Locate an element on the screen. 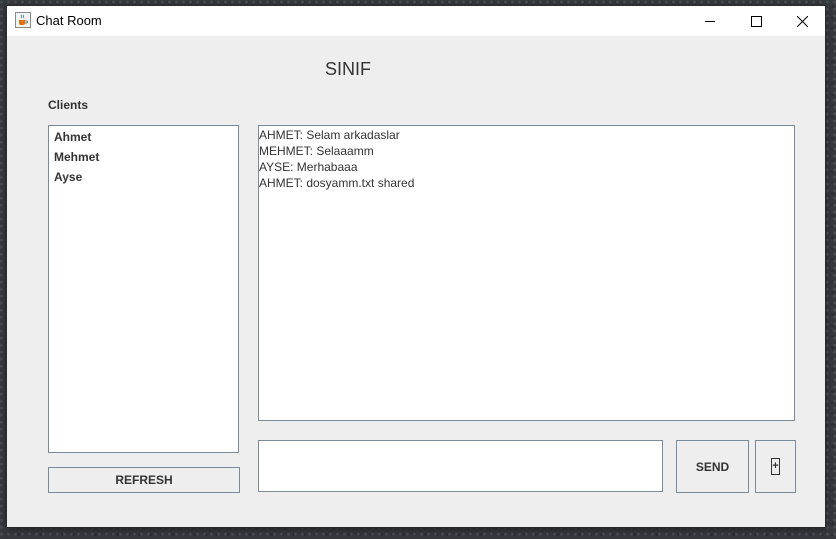 This screenshot has height=539, width=836. refresh-button: REFRESH is located at coordinates (144, 480).